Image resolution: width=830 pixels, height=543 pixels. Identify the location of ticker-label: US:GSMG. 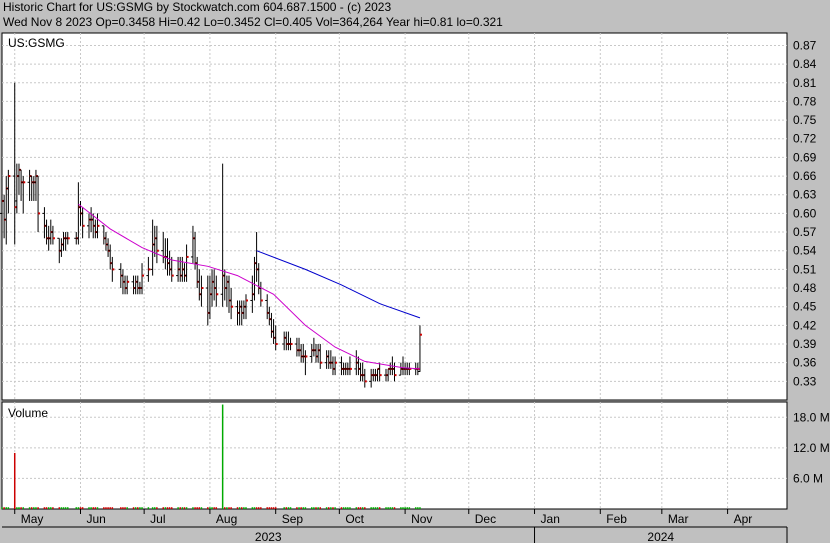
(36, 43).